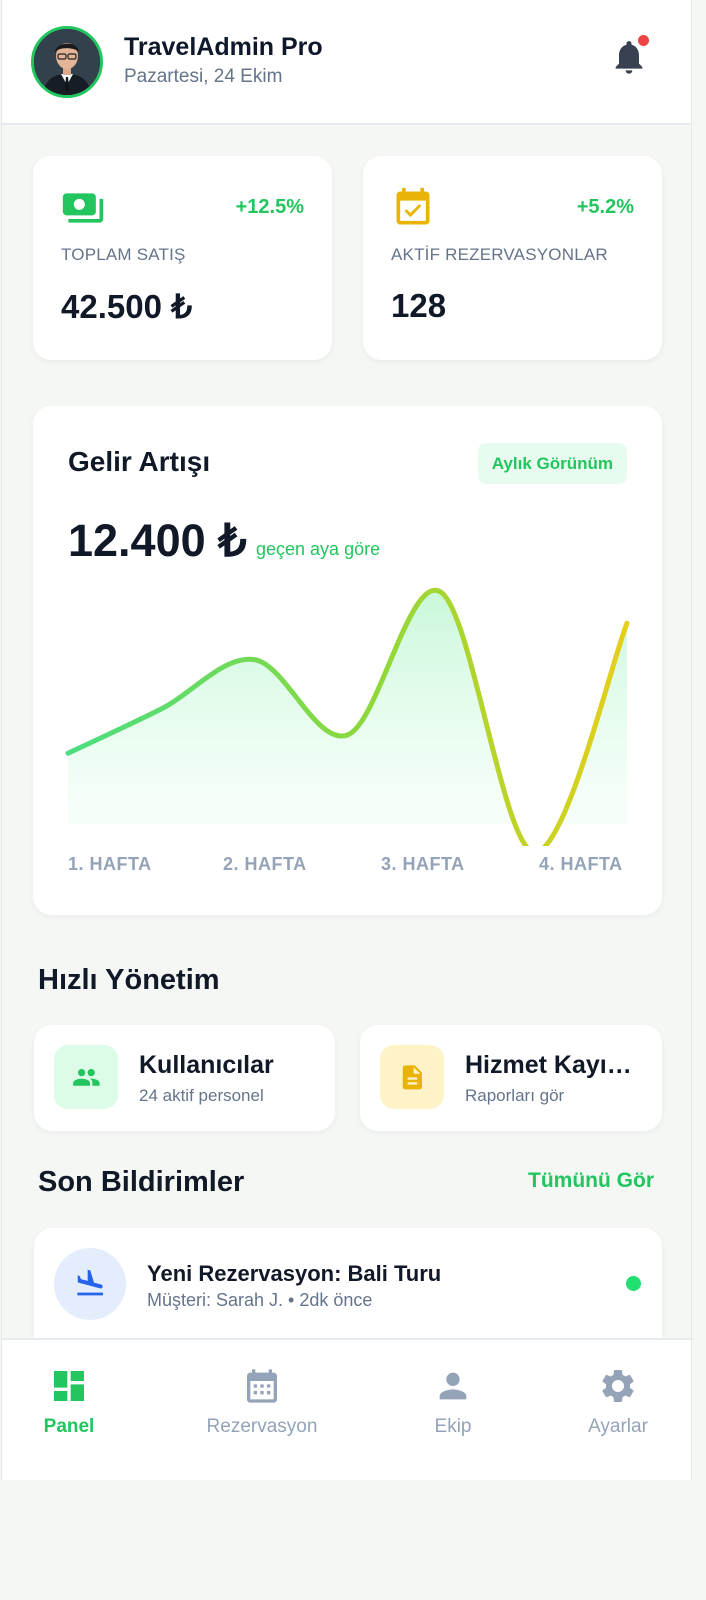 The height and width of the screenshot is (1600, 706). I want to click on notification-title: Yeni Rezervasyon: Bali Turu, so click(294, 1273).